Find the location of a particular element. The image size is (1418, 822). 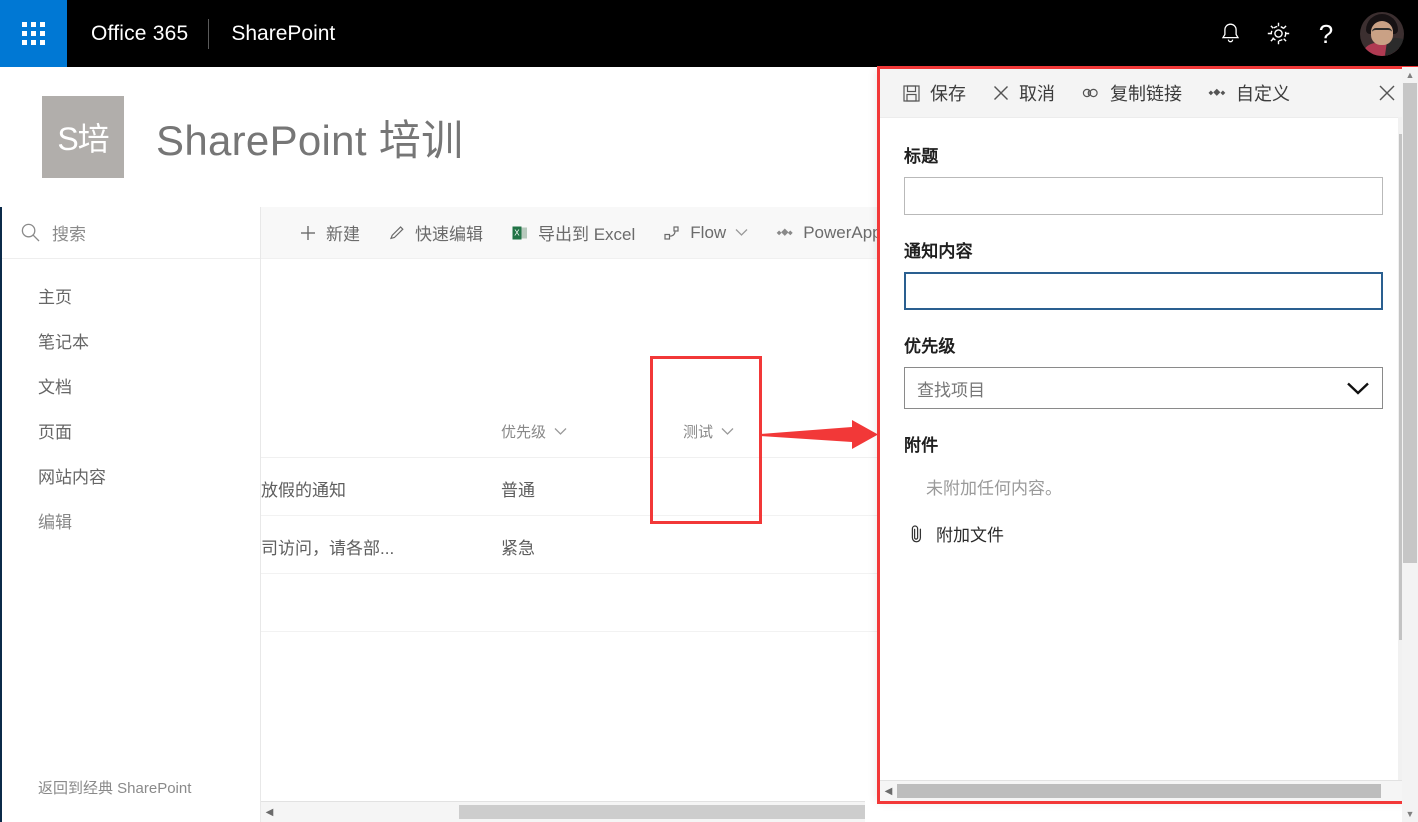

powerapps-button: PowerApps is located at coordinates (833, 233).